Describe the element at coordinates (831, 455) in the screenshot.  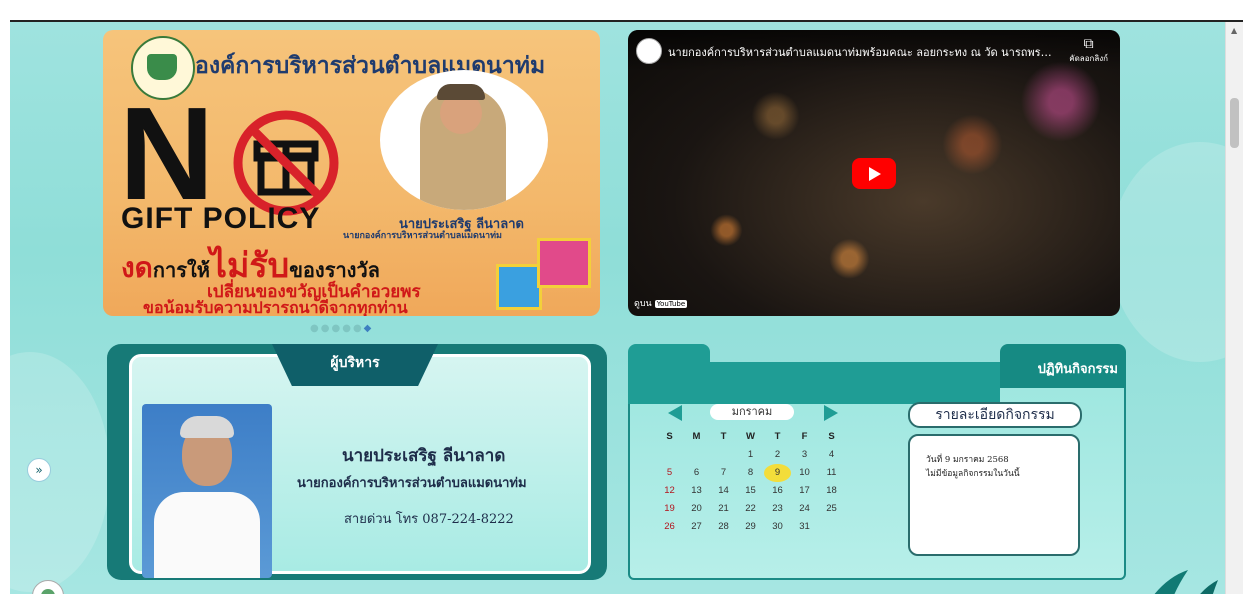
I see `day-cell: 4` at that location.